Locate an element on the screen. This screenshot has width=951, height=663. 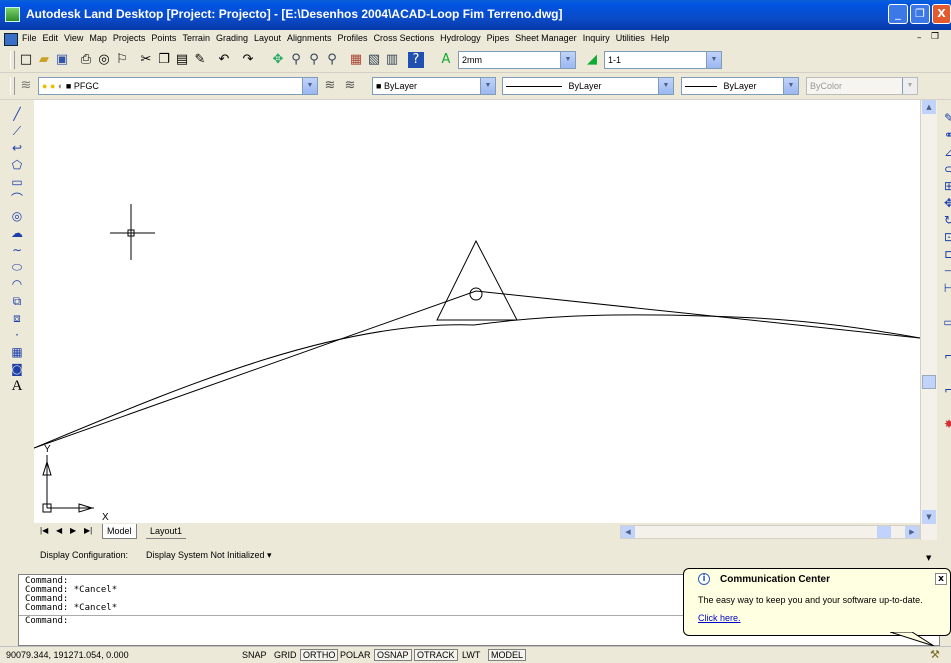
next-tab-button: ▶ is located at coordinates (73, 531).